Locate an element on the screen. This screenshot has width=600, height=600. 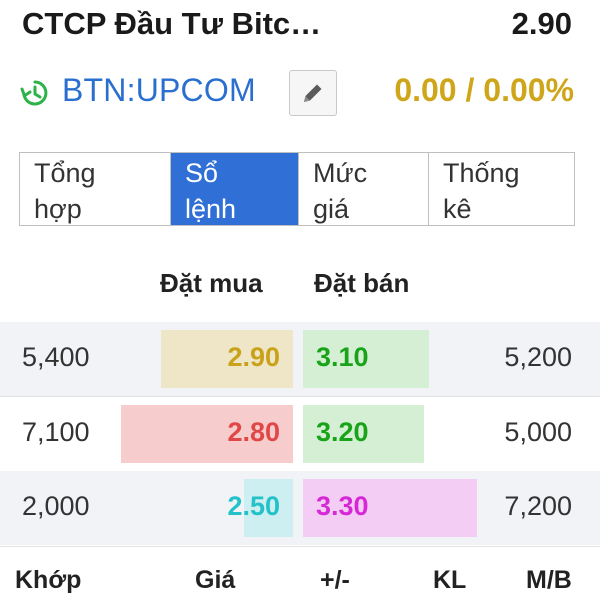
tab-so-lenh: Sổ lệnh is located at coordinates (235, 189).